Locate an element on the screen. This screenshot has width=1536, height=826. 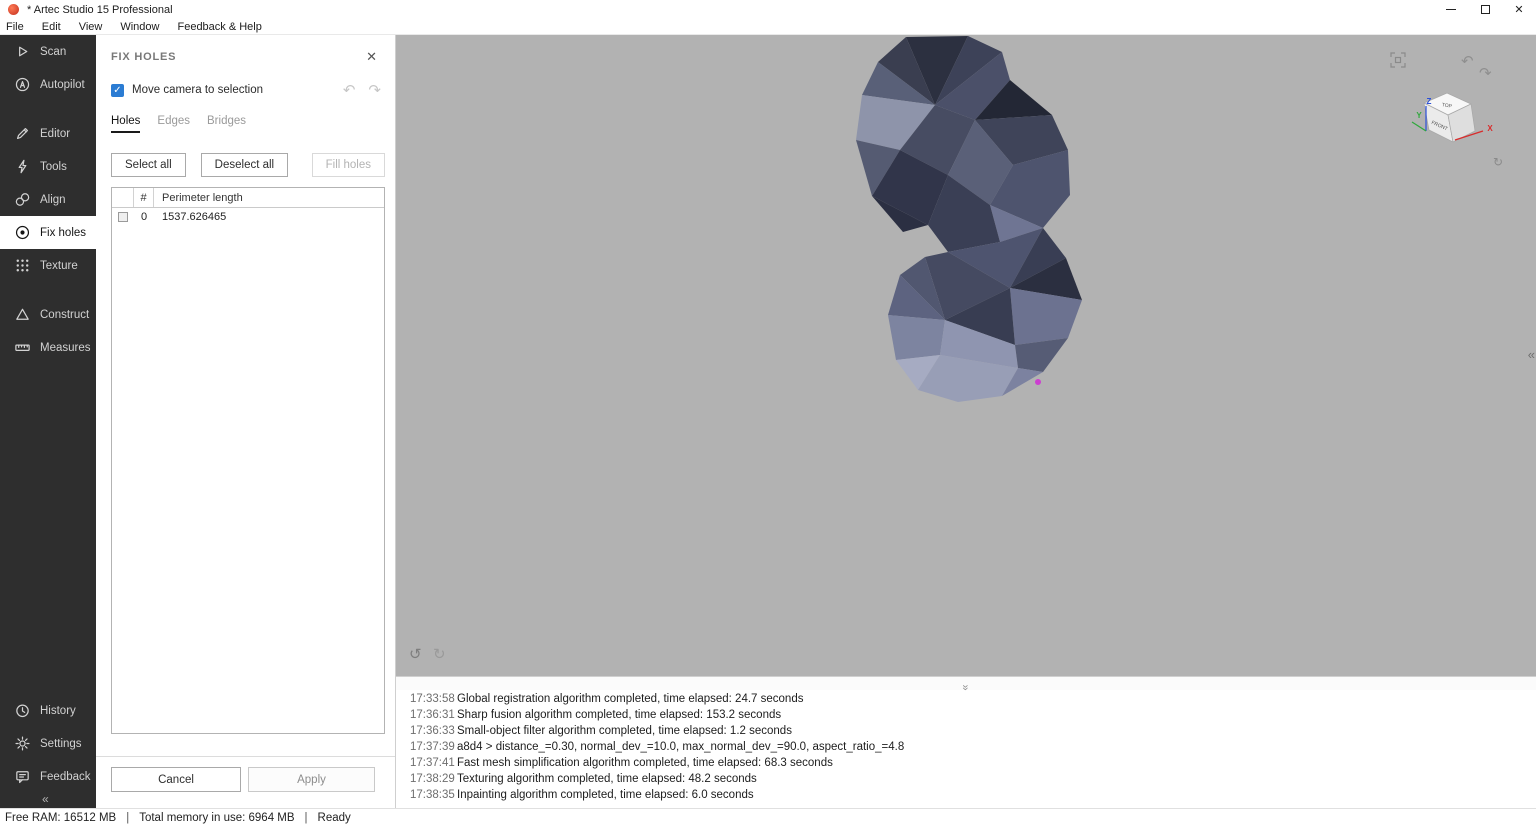
menu-feedback-help: Feedback & Help is located at coordinates (219, 27).